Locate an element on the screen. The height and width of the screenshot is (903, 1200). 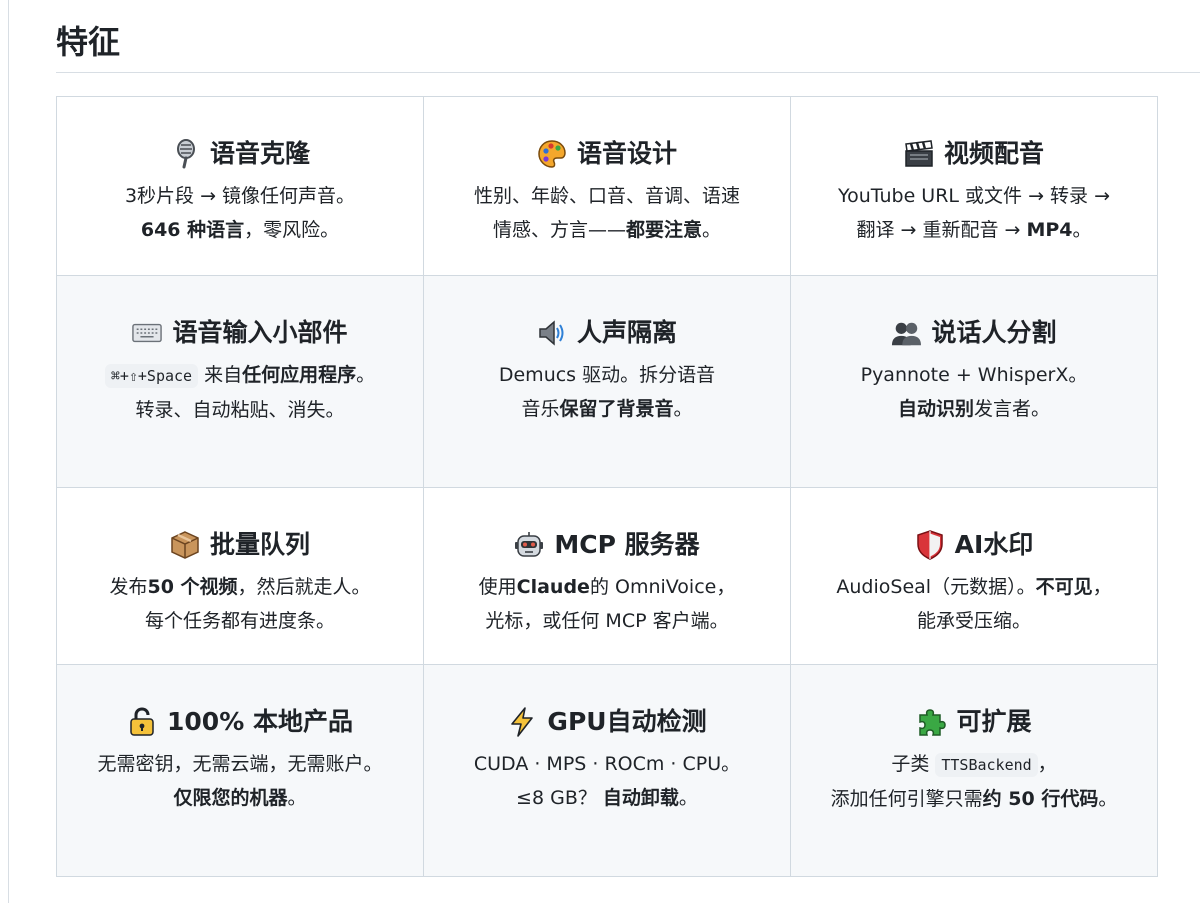
feature-description: YouTube URL 或文件 → 转录 → 翻译 → 重新配音 → MP4。 is located at coordinates (974, 213).